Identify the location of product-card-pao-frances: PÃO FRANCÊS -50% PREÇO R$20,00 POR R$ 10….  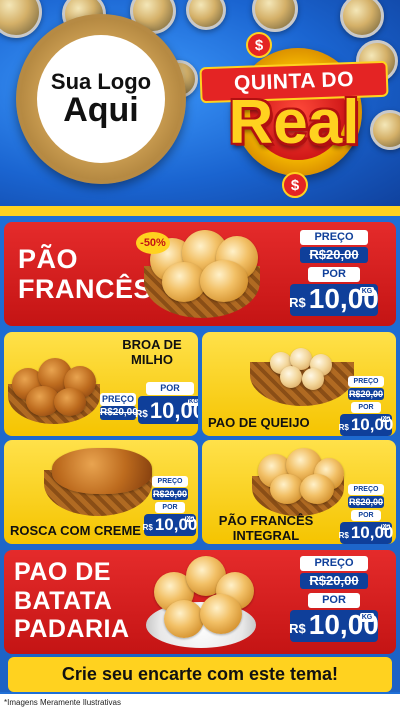
(200, 274).